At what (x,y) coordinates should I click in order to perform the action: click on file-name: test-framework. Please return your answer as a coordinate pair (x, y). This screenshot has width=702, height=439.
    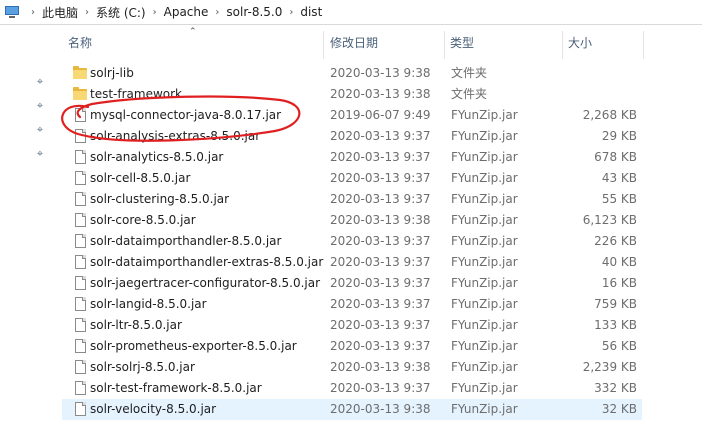
    Looking at the image, I should click on (136, 94).